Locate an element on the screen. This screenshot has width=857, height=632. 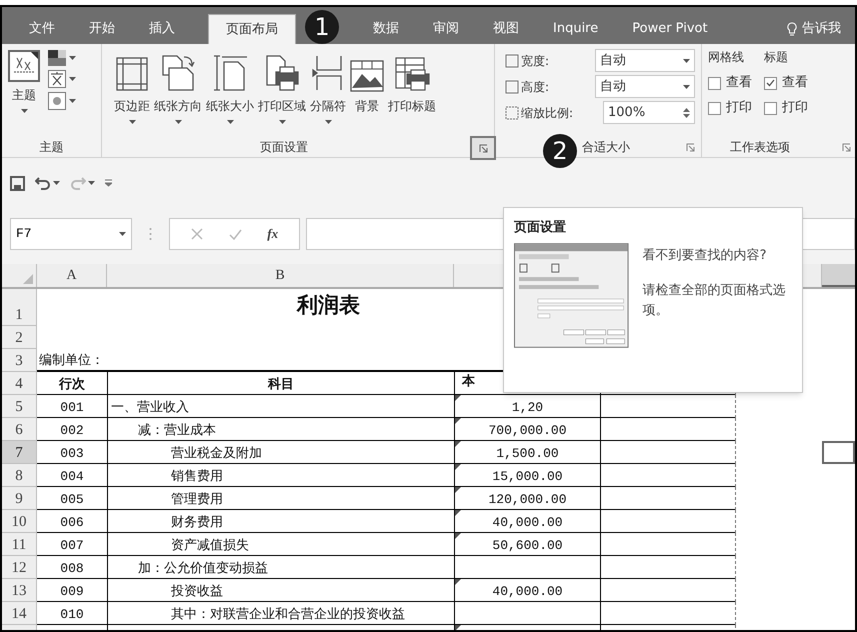
table-cell-text: 006 is located at coordinates (72, 523).